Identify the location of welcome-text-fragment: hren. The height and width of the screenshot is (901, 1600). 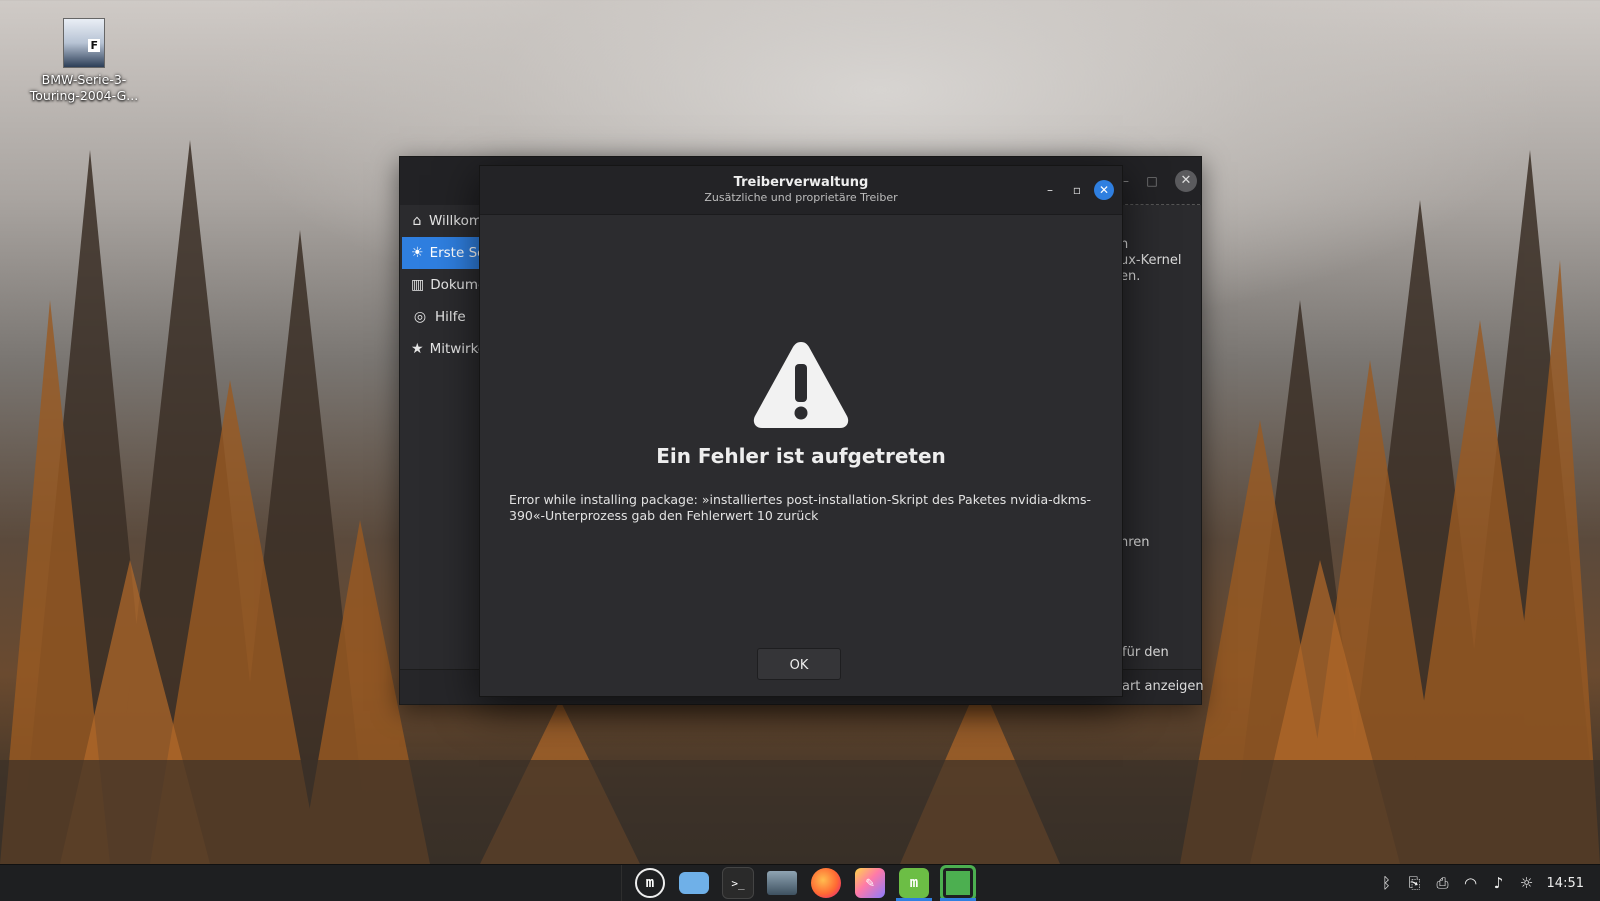
(1135, 542).